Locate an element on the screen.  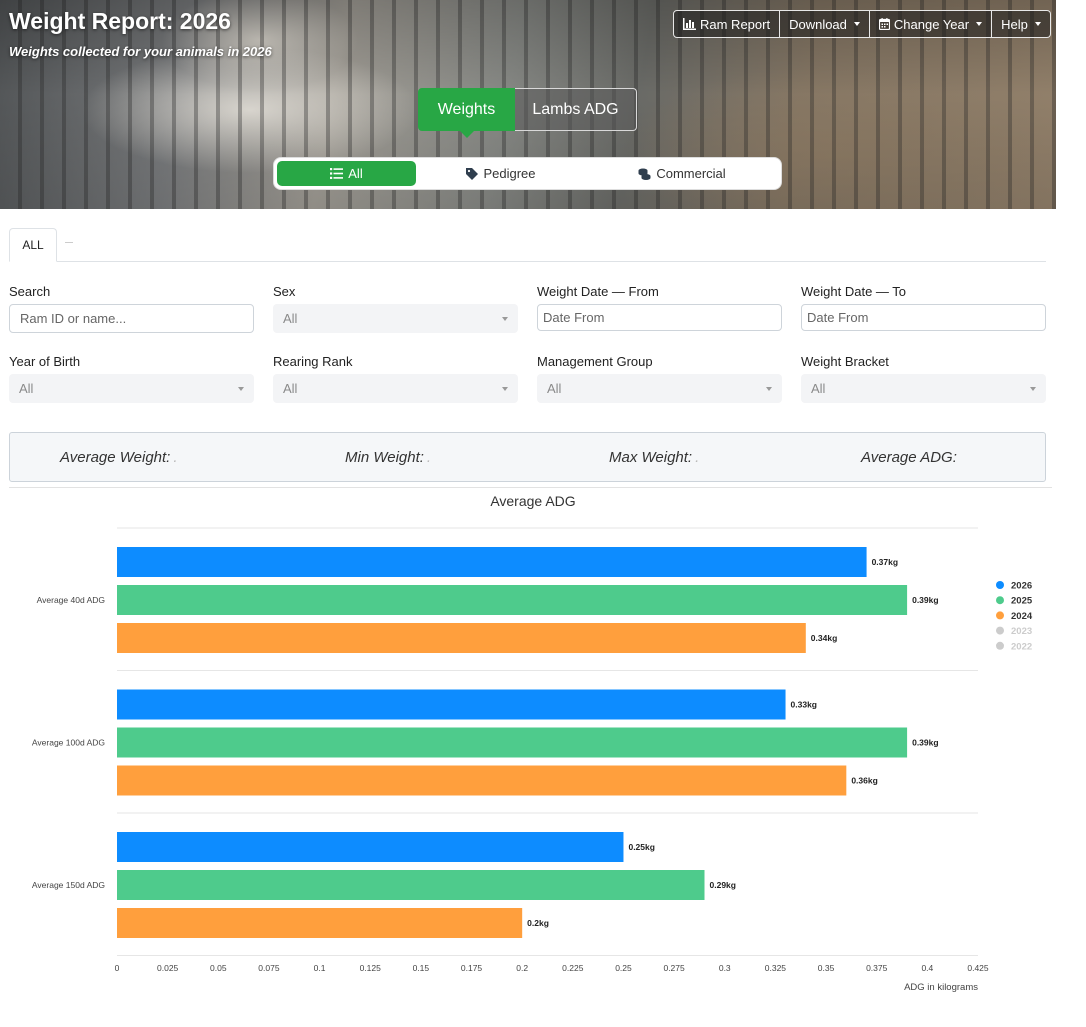
x-axis-label: ADG in kilograms is located at coordinates (941, 987).